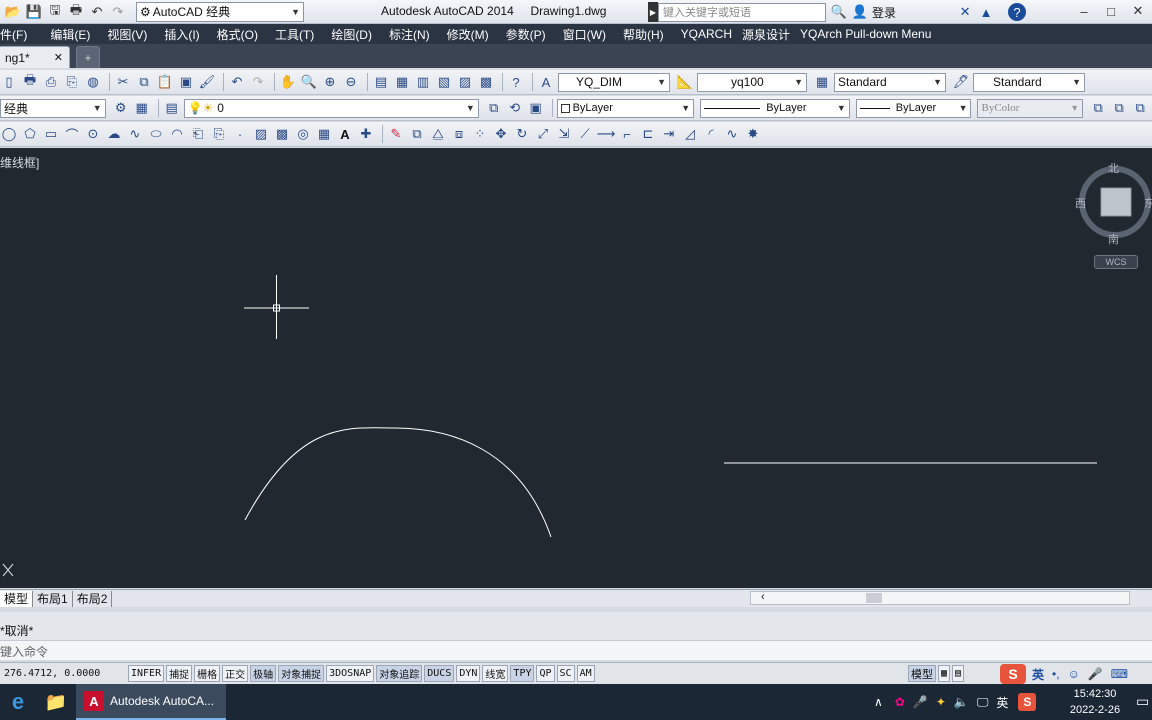  What do you see at coordinates (878, 702) in the screenshot?
I see `chevron-up-icon: ∧` at bounding box center [878, 702].